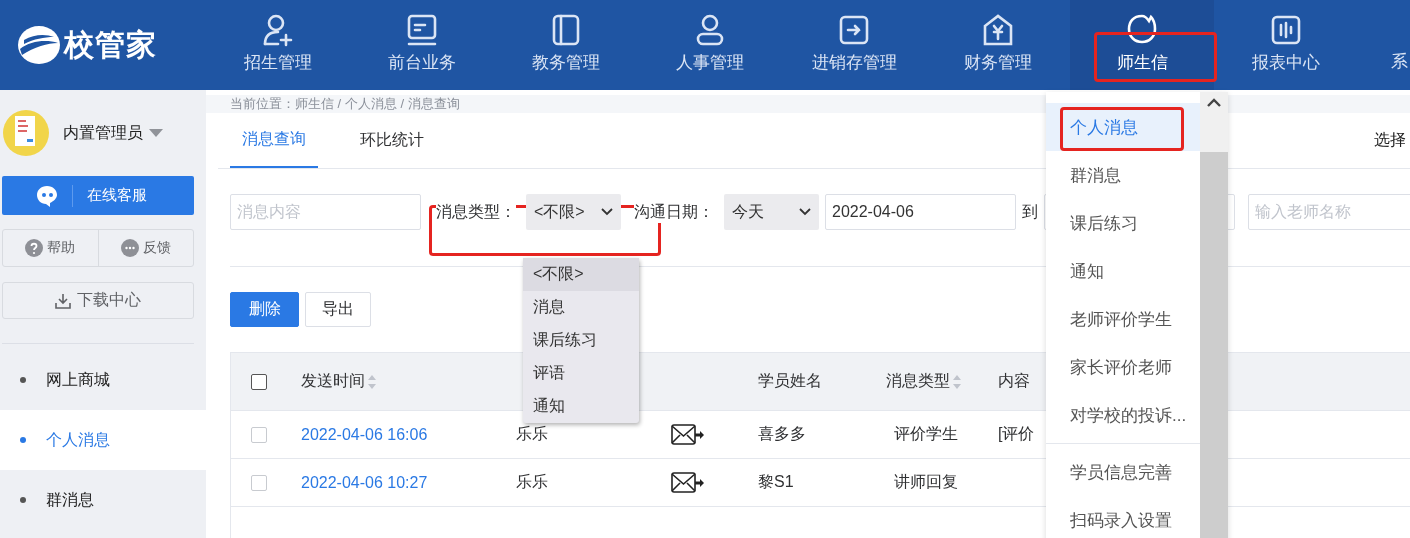 This screenshot has height=538, width=1410. Describe the element at coordinates (710, 45) in the screenshot. I see `nav-tab: 人事管理` at that location.